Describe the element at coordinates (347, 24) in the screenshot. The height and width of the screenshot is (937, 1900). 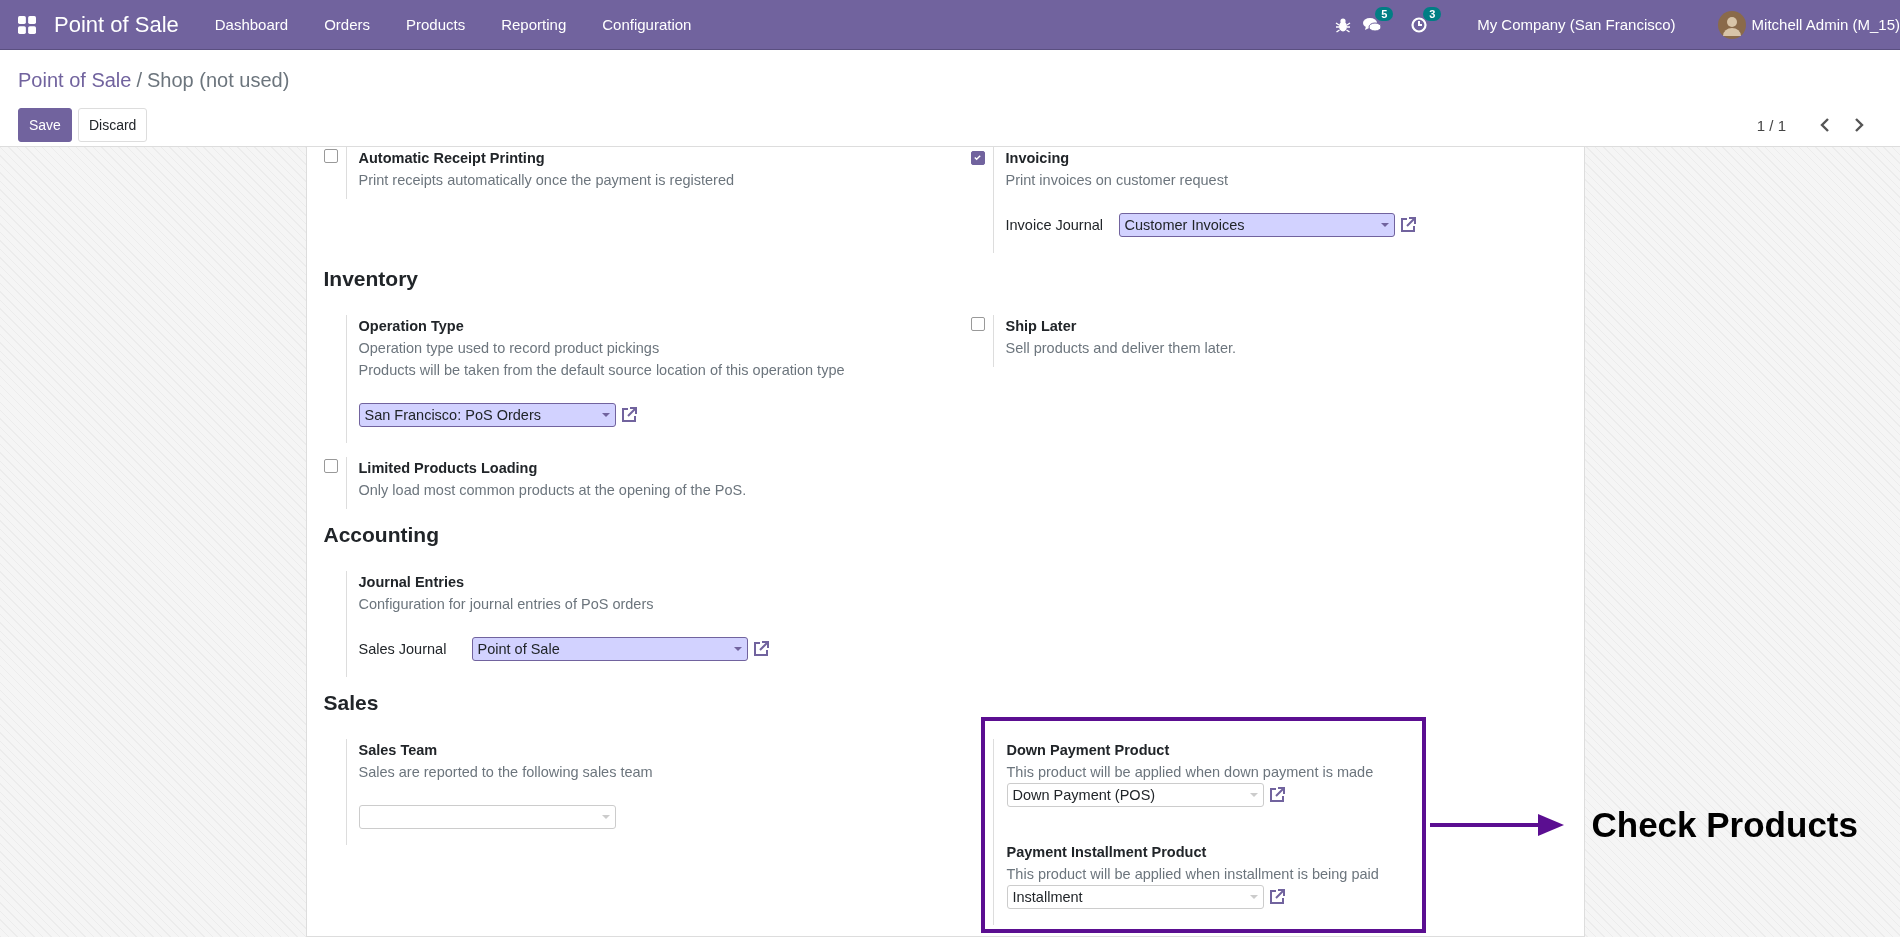
I see `menu-item: Orders` at that location.